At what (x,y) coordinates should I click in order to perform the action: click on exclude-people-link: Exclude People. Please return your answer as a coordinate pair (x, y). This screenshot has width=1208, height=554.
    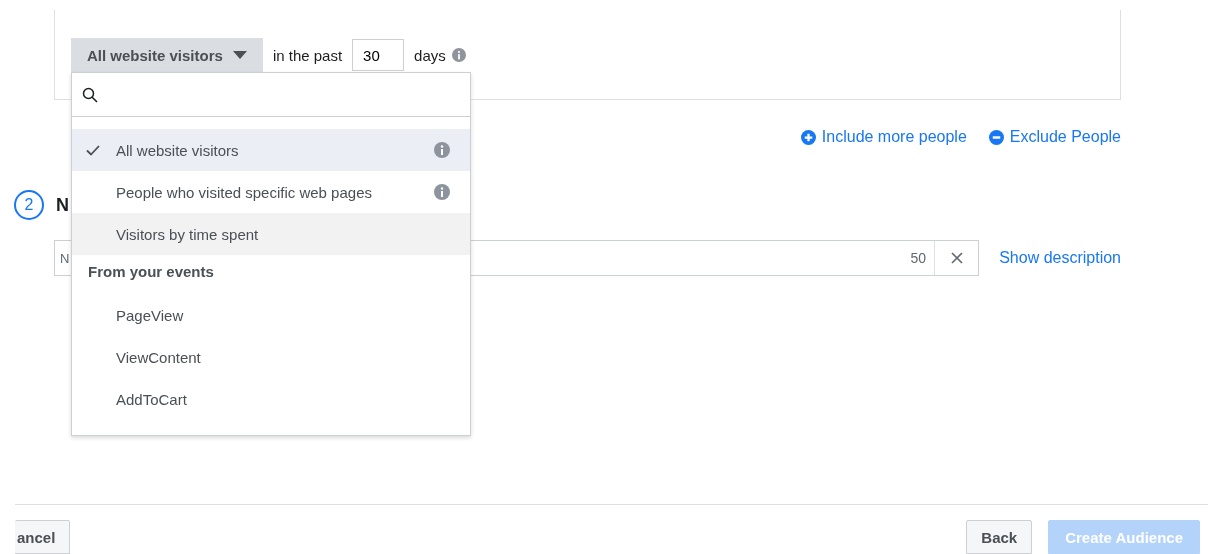
    Looking at the image, I should click on (1054, 137).